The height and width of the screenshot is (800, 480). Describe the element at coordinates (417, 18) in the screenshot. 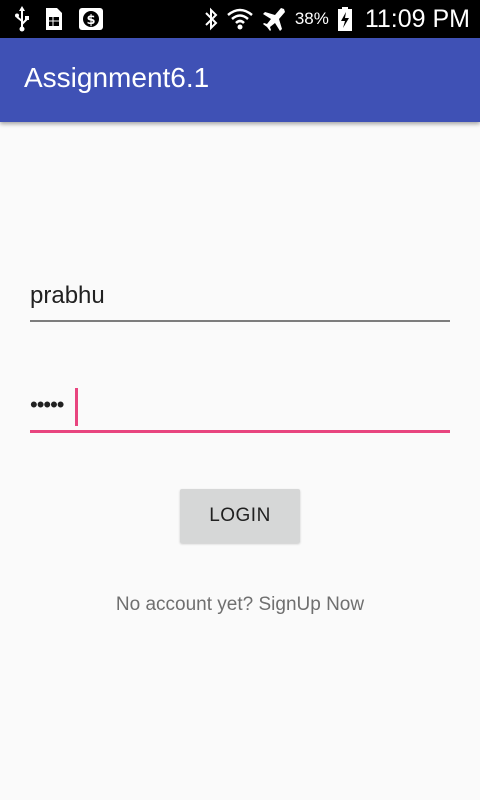

I see `clock: 11:09 PM` at that location.